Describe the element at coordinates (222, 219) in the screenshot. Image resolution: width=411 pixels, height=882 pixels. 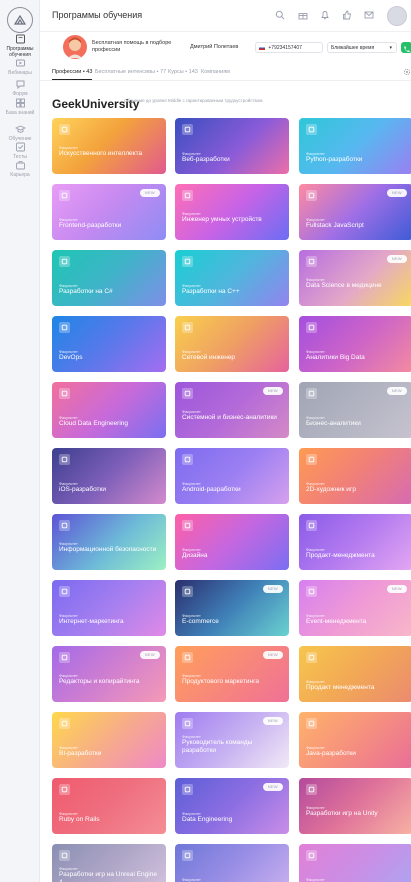
I see `card-title: Инженер умных устройств` at that location.